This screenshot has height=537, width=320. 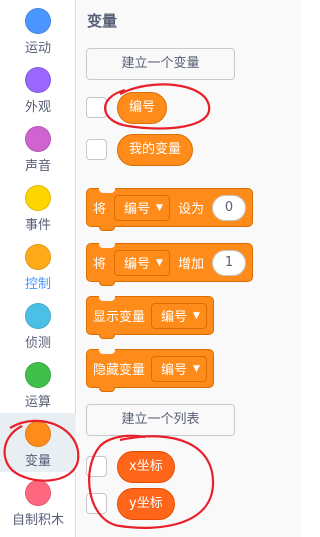 I want to click on category-variables: 变量, so click(x=38, y=442).